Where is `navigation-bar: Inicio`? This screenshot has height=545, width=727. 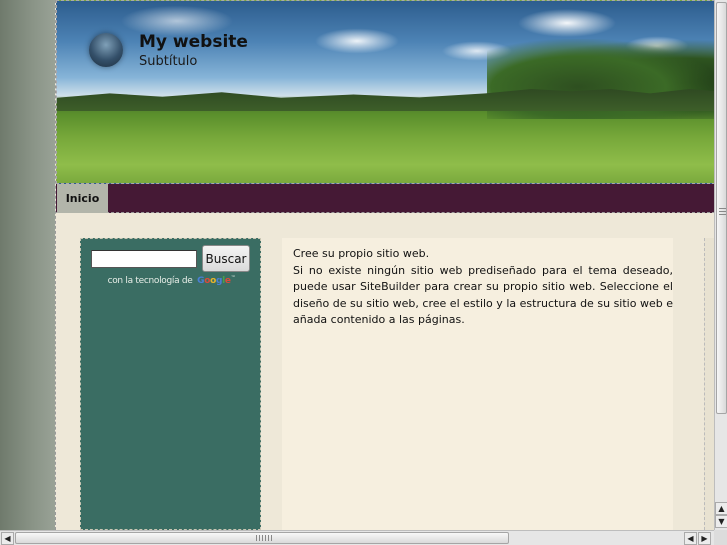
navigation-bar: Inicio is located at coordinates (385, 198).